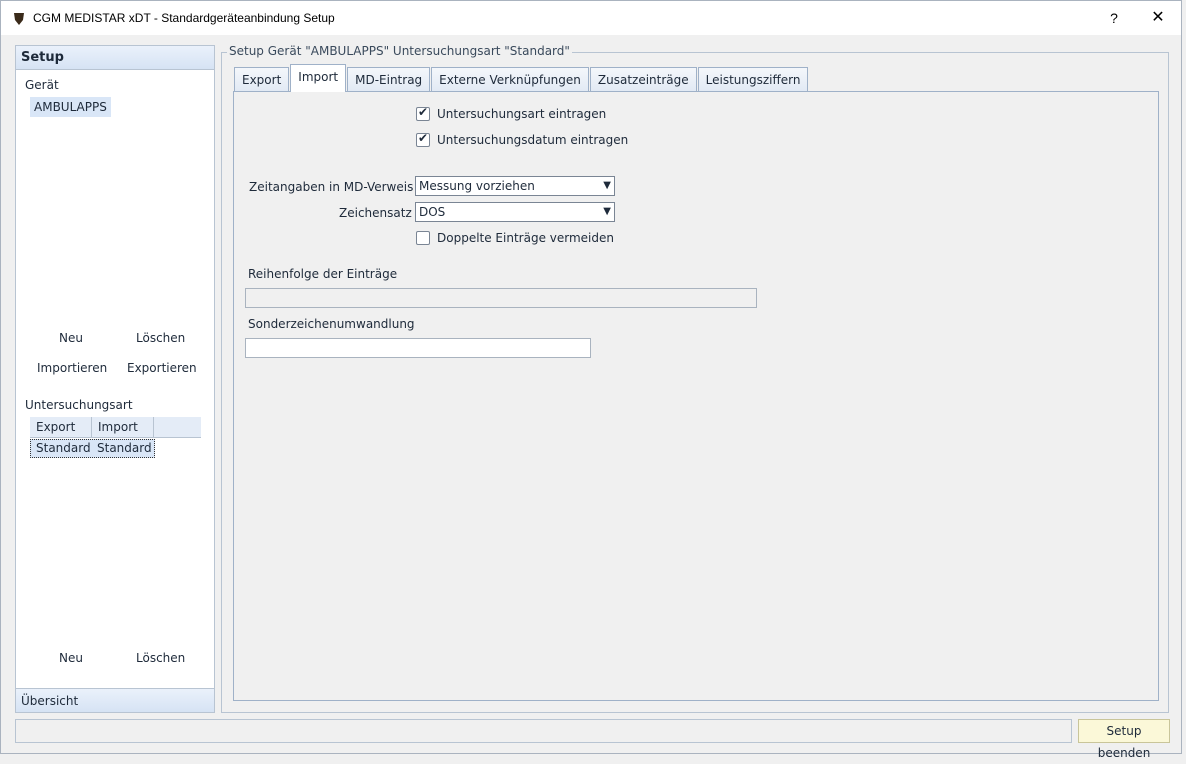 This screenshot has width=1186, height=764. What do you see at coordinates (515, 212) in the screenshot?
I see `charset-select: DOS ▼` at bounding box center [515, 212].